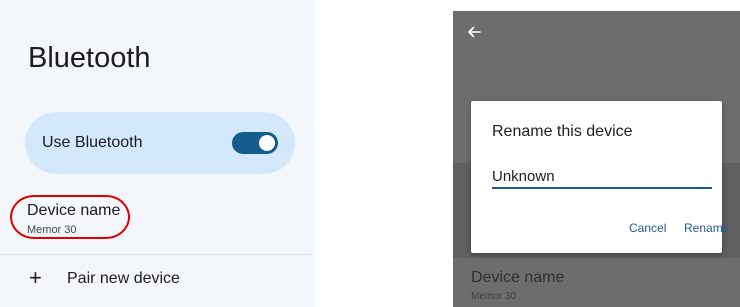  Describe the element at coordinates (706, 228) in the screenshot. I see `rename-button: Rename` at that location.